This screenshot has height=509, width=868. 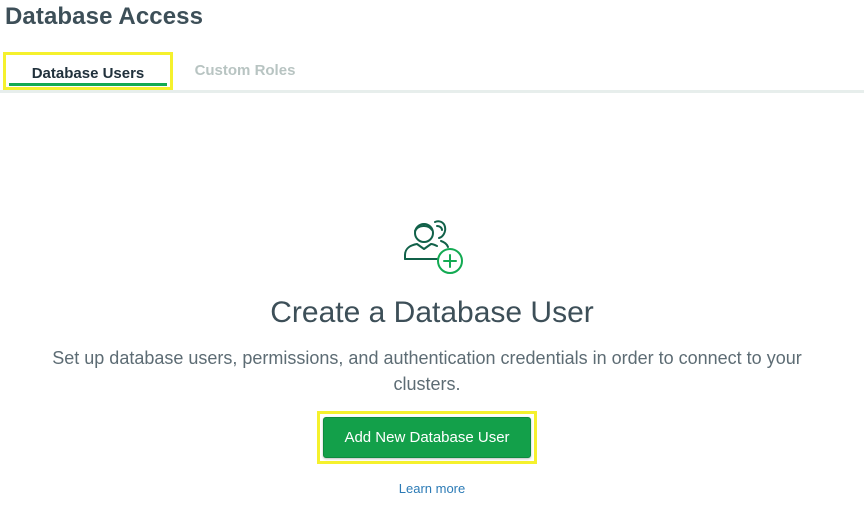 What do you see at coordinates (88, 73) in the screenshot?
I see `tab-database-users-label: Database Users` at bounding box center [88, 73].